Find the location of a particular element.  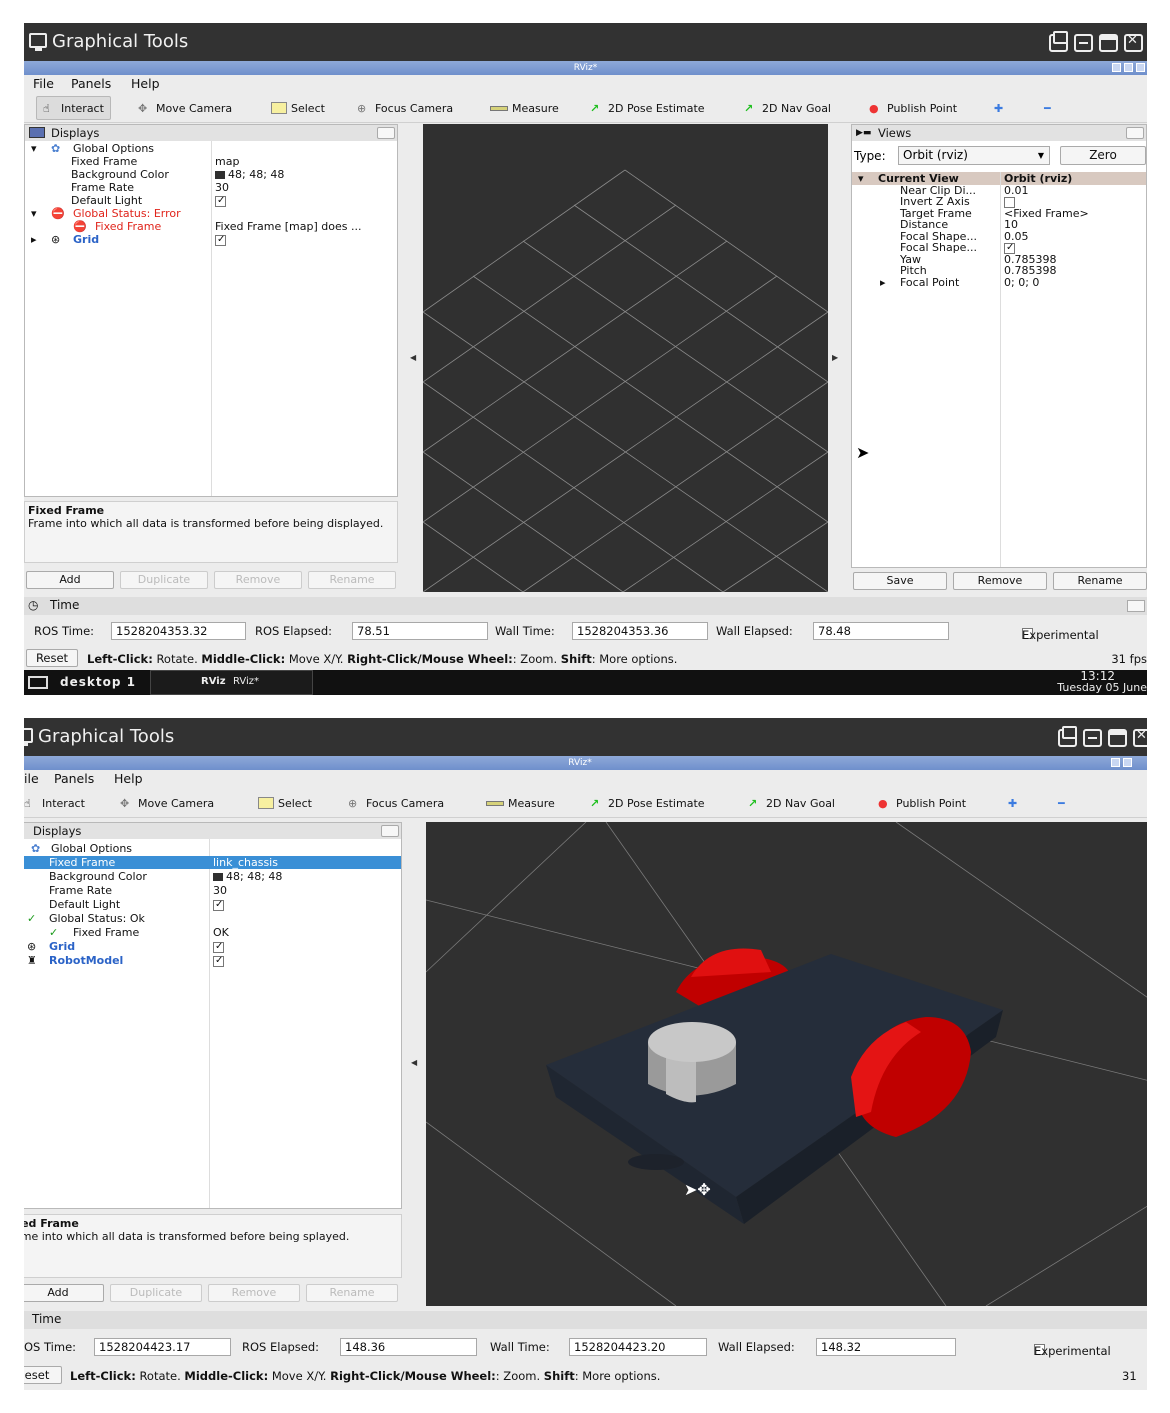

tree-row-global-status: ✓ Global Status: Ok is located at coordinates (212, 918).